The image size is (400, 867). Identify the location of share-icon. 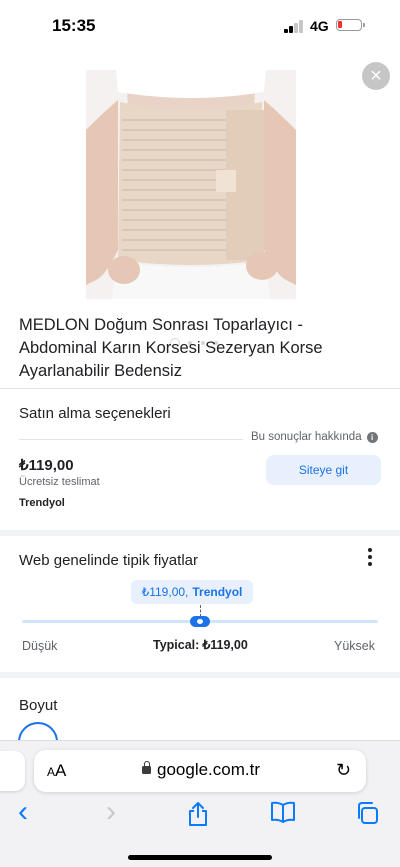
(198, 814).